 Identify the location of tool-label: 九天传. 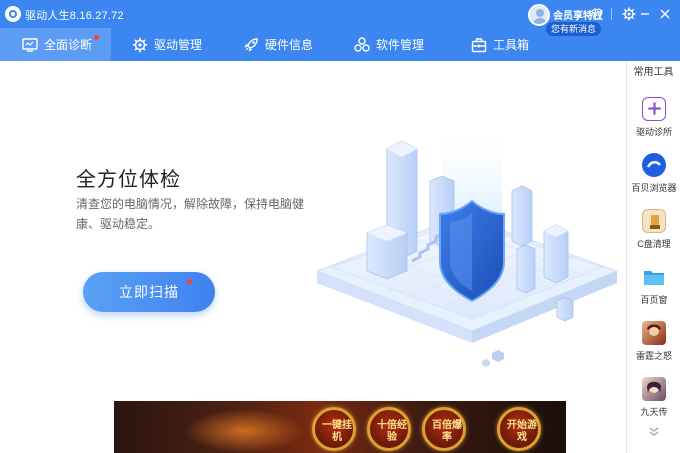
(654, 412).